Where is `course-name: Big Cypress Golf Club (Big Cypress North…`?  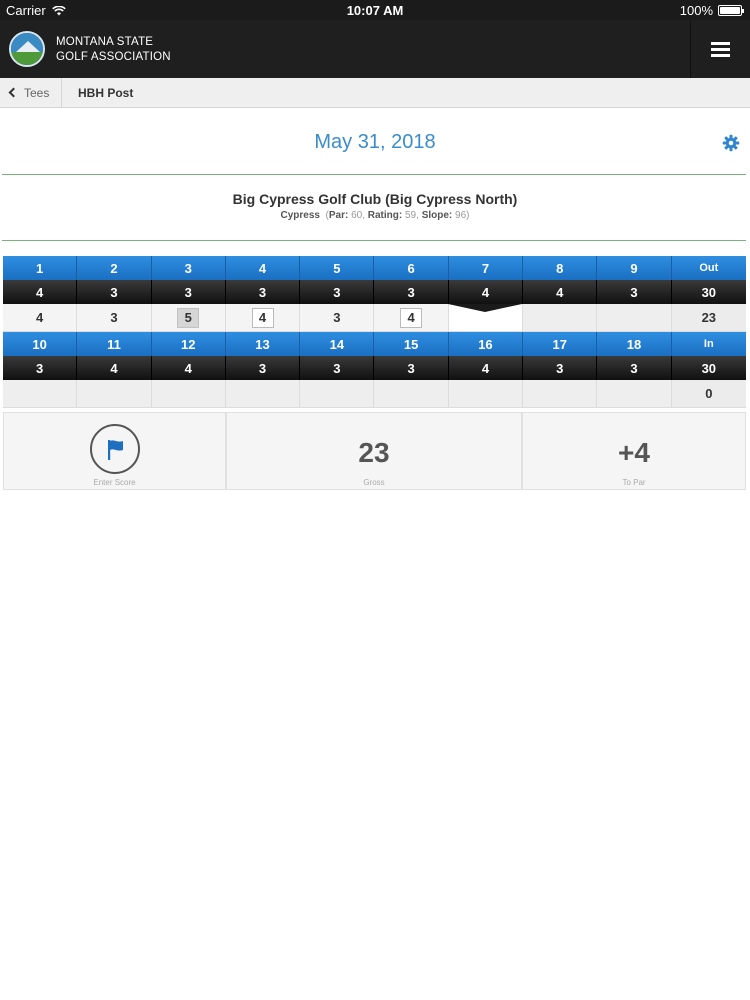
course-name: Big Cypress Golf Club (Big Cypress North… is located at coordinates (375, 199).